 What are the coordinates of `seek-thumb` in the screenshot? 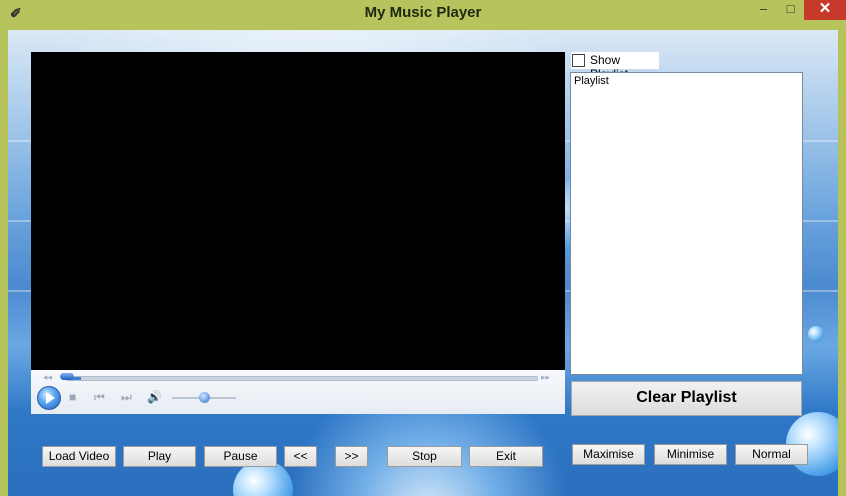 It's located at (67, 376).